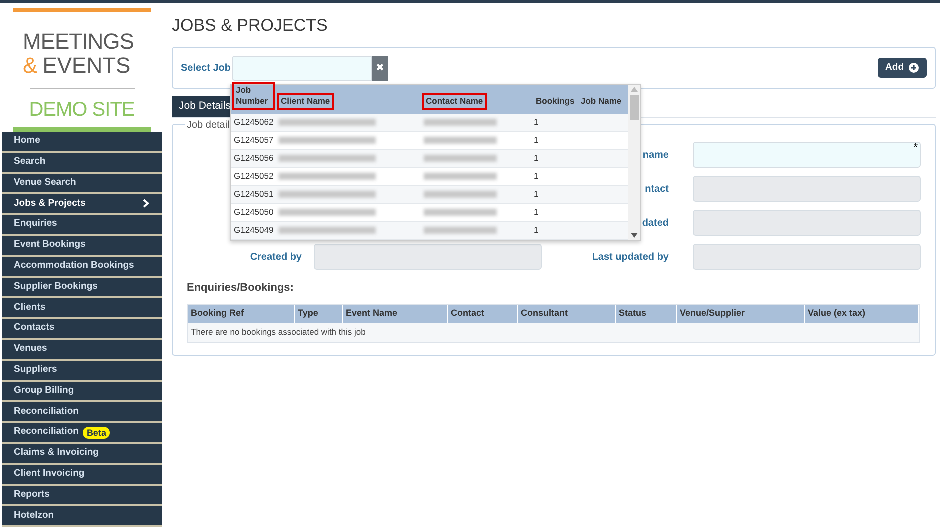 This screenshot has width=940, height=532. I want to click on nav-item: Accommodation Bookings, so click(82, 267).